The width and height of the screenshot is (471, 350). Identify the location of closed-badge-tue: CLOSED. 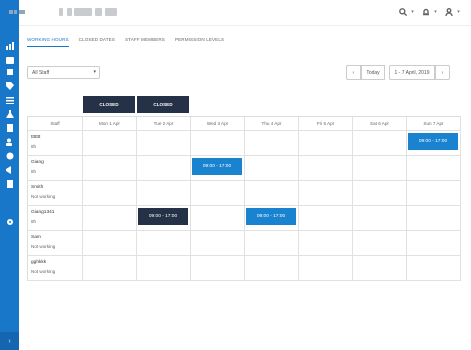
(163, 104).